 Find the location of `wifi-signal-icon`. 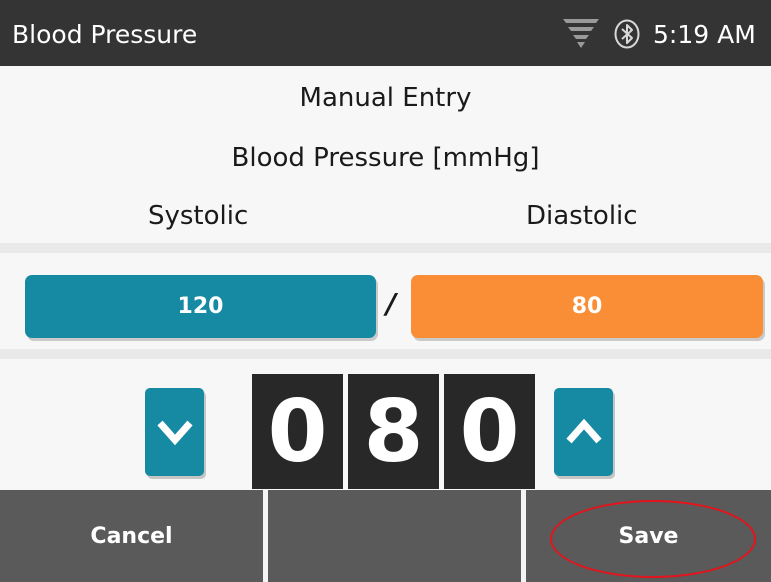

wifi-signal-icon is located at coordinates (581, 33).